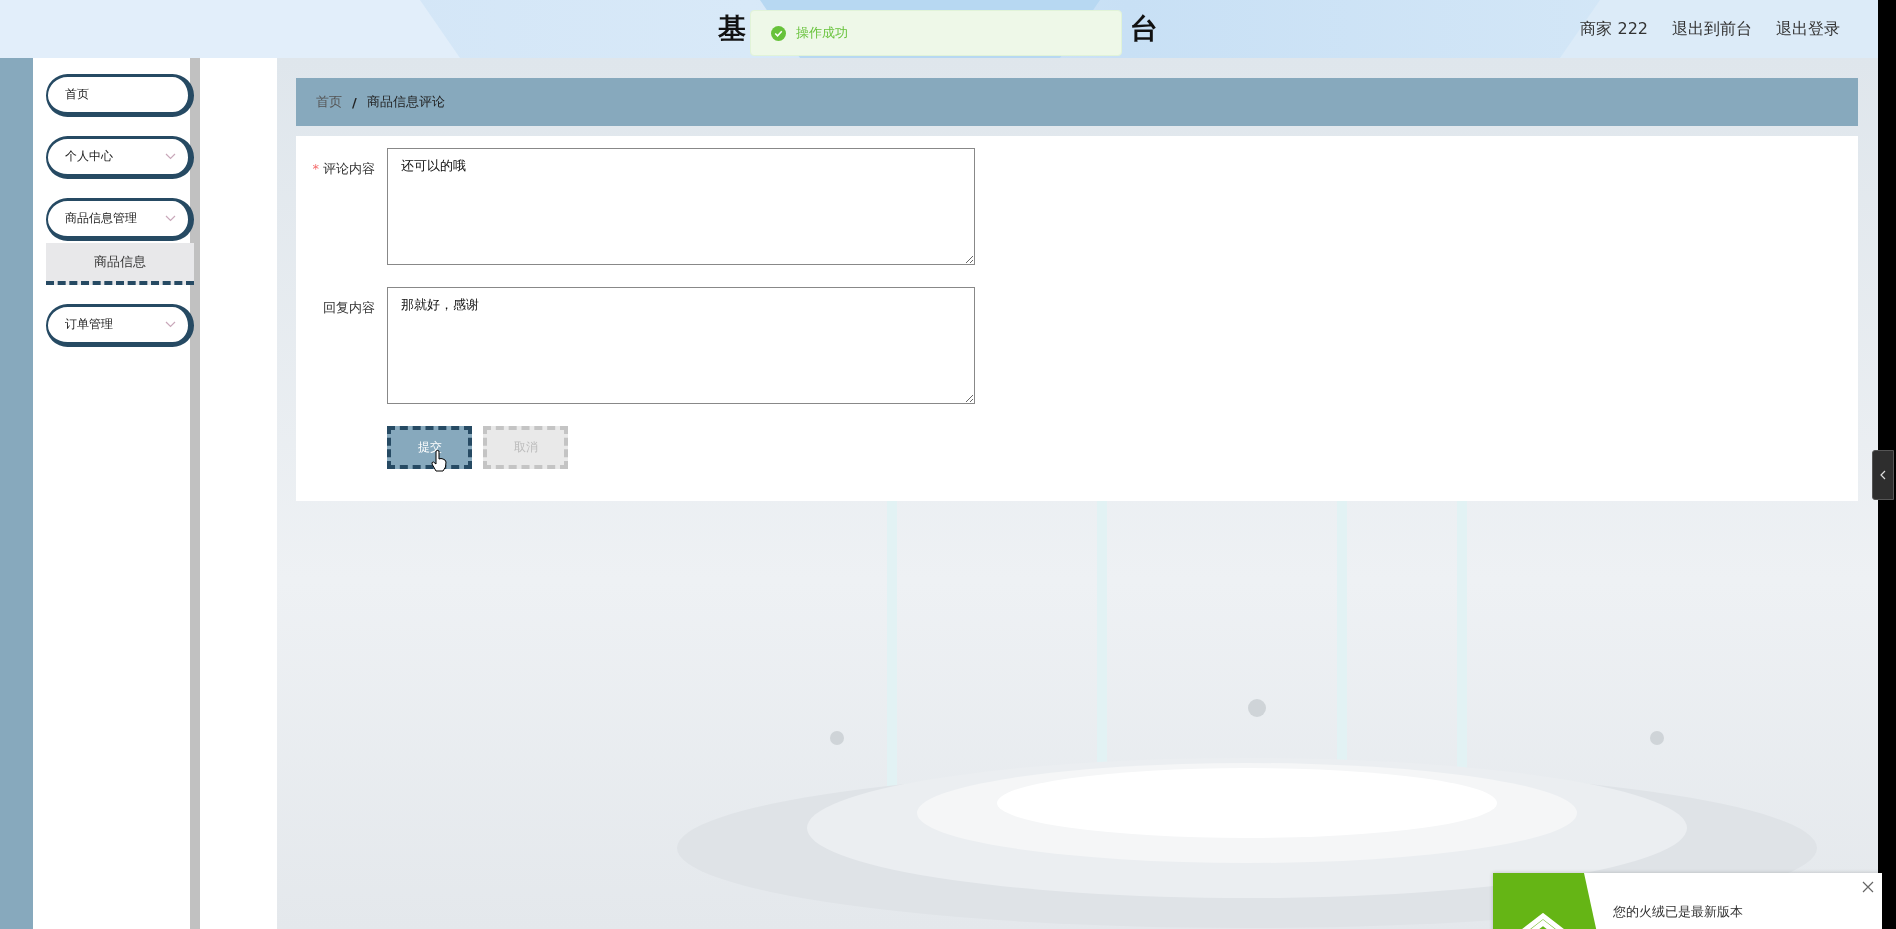  I want to click on site-title: 台, so click(1144, 29).